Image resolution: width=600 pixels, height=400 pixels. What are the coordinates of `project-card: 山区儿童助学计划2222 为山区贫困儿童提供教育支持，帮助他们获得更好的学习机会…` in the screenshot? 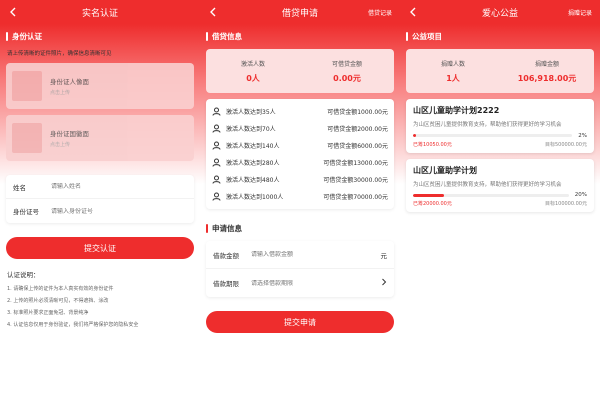 It's located at (500, 126).